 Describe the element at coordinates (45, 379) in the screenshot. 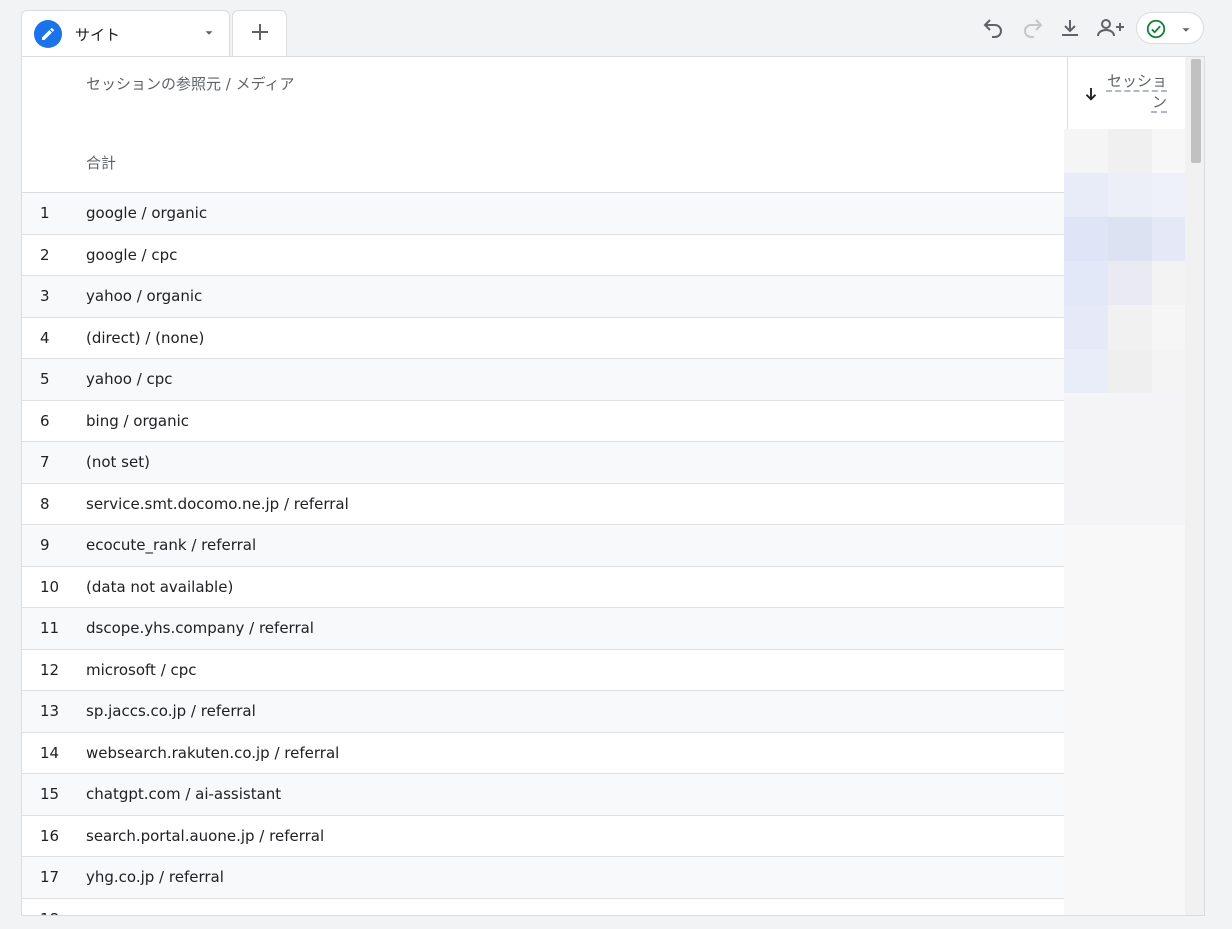

I see `row-index: 5` at that location.